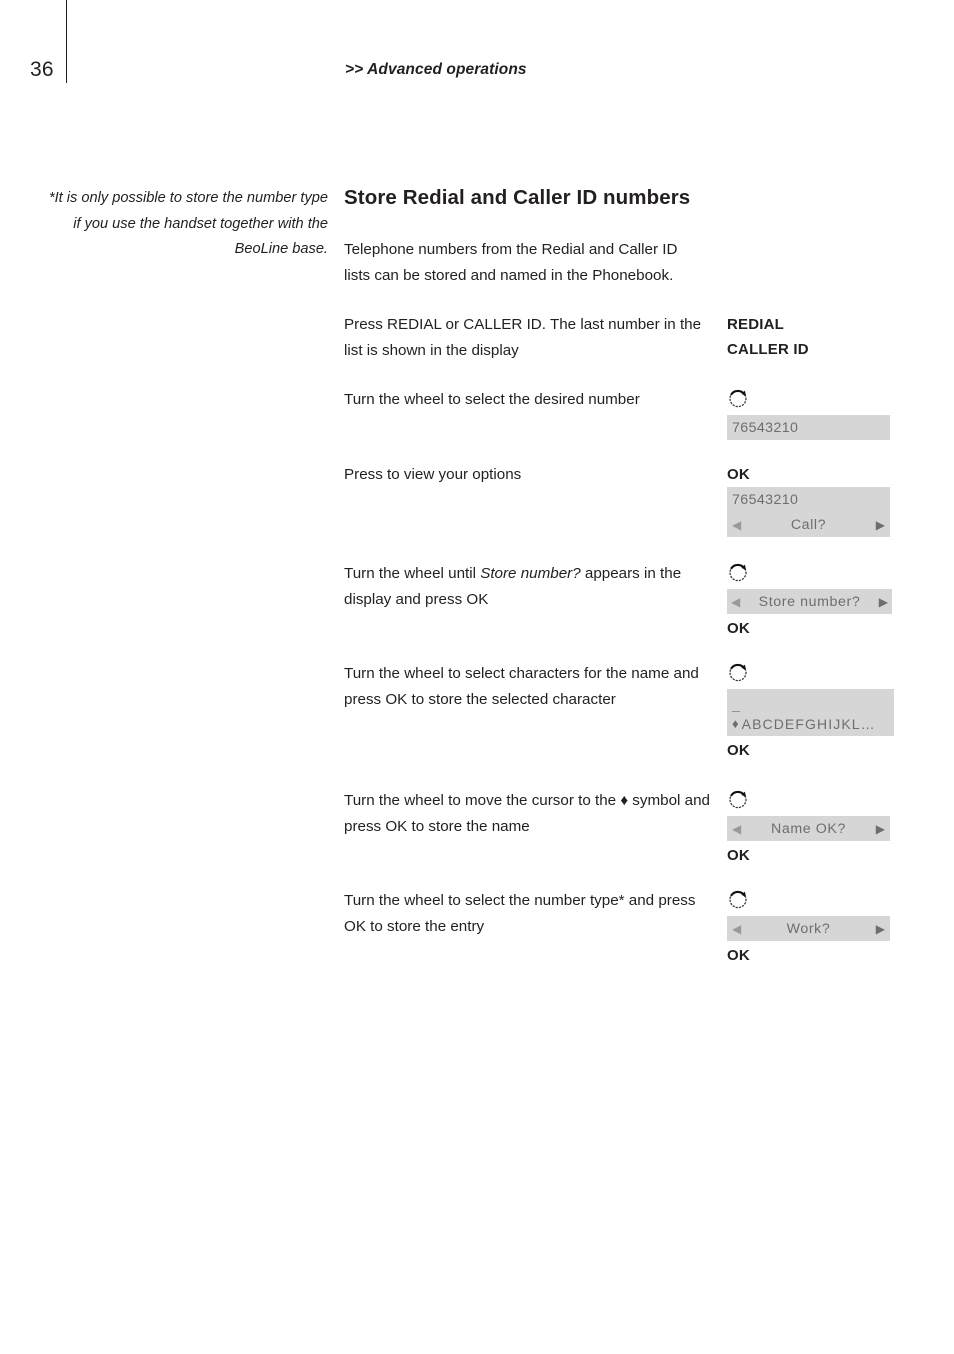  What do you see at coordinates (810, 700) in the screenshot?
I see `display-row: _` at bounding box center [810, 700].